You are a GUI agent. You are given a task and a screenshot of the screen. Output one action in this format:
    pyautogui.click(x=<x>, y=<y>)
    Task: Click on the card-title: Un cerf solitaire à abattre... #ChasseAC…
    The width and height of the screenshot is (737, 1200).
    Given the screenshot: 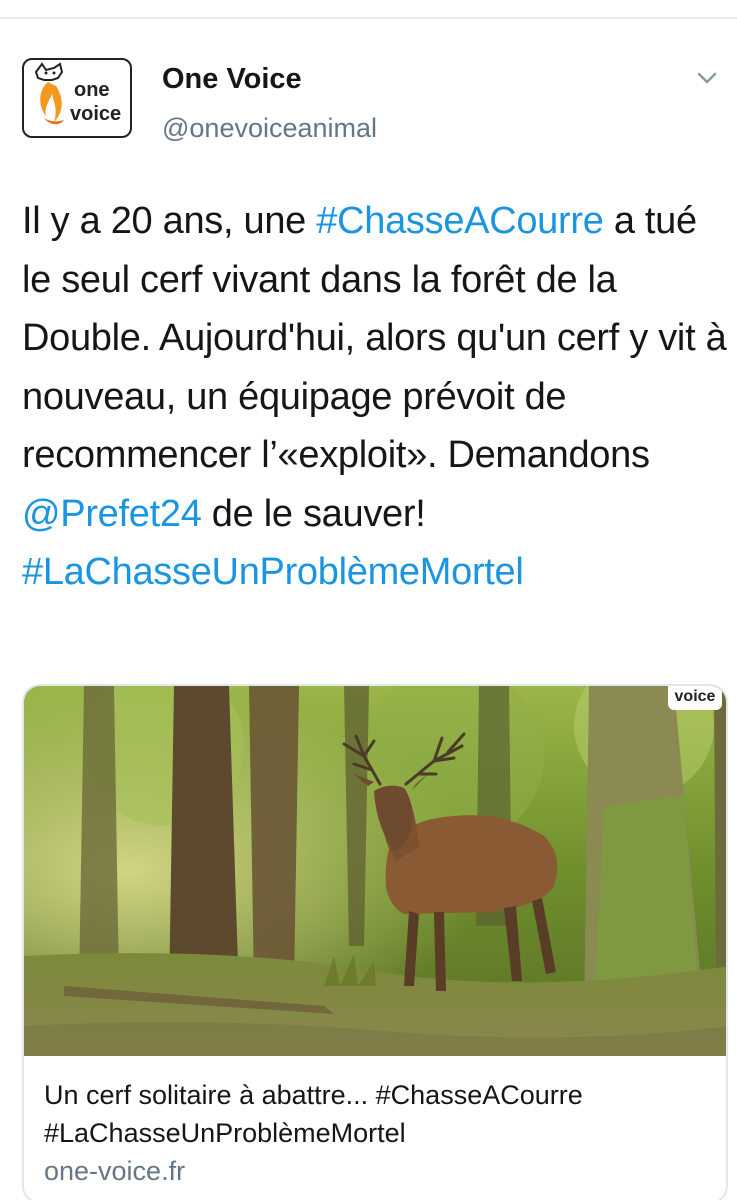 What is the action you would take?
    pyautogui.click(x=379, y=1114)
    